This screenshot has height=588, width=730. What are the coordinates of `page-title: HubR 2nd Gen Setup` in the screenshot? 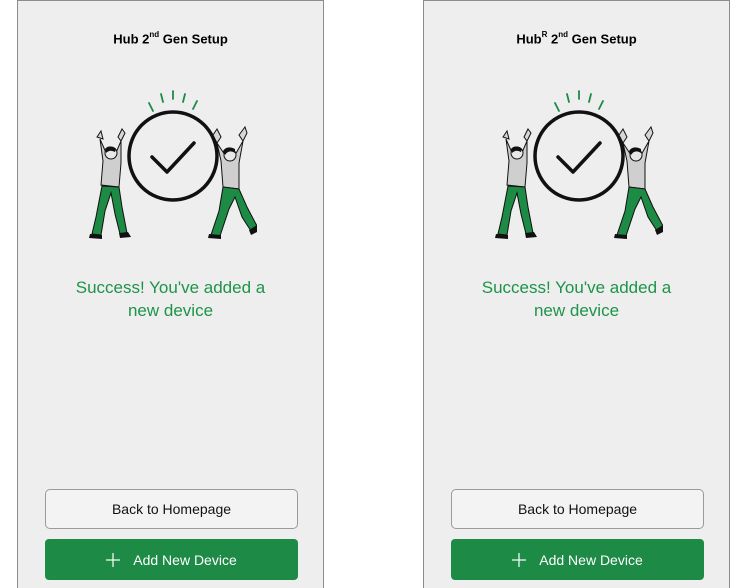 It's located at (576, 38).